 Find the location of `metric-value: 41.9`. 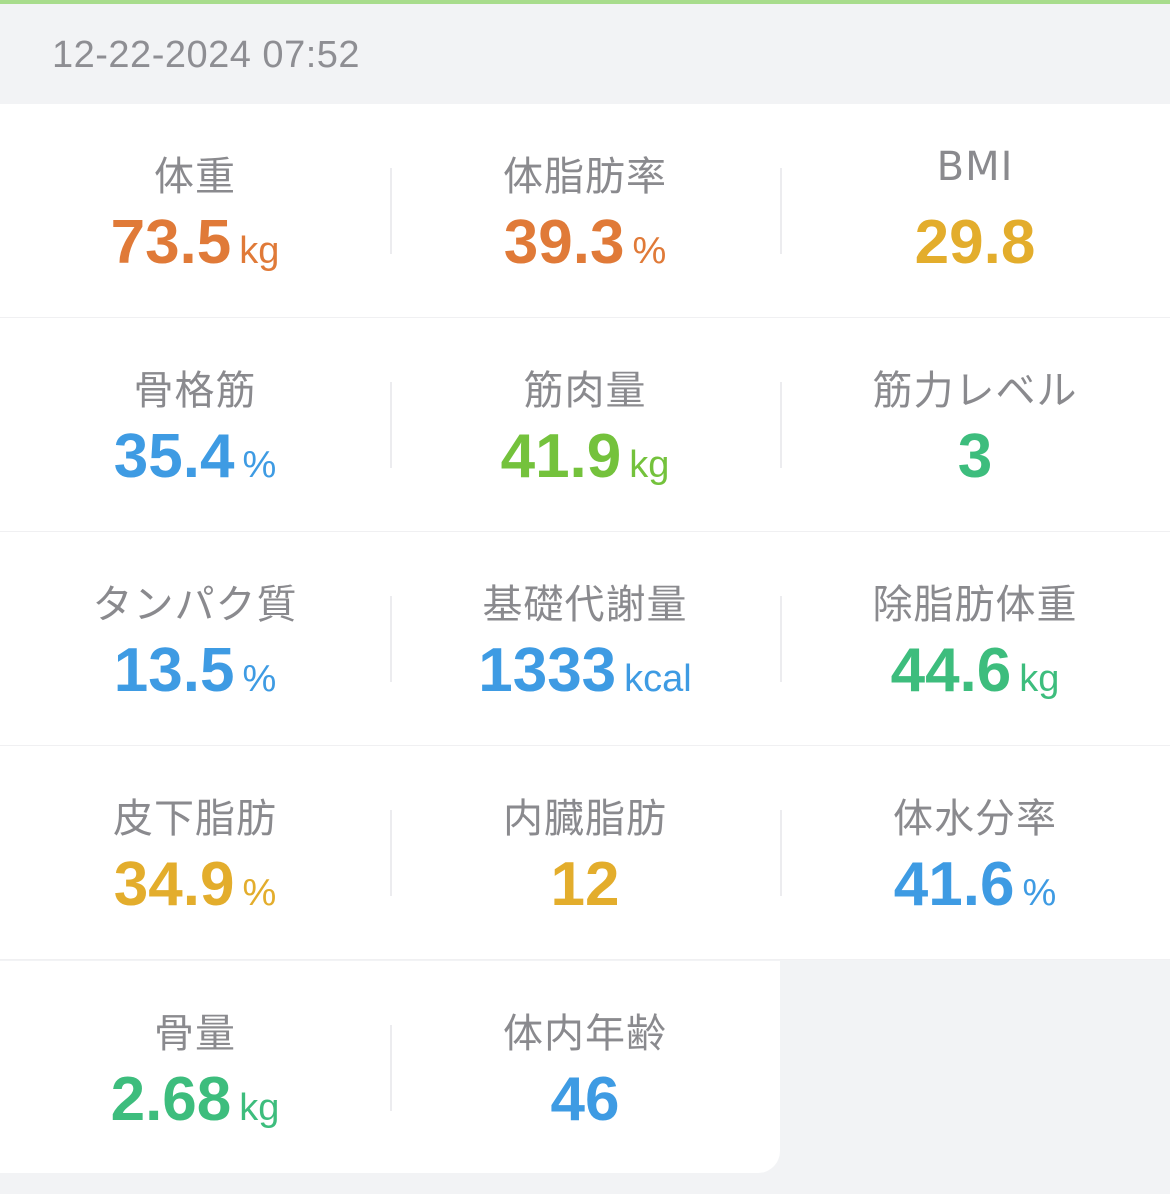

metric-value: 41.9 is located at coordinates (561, 456).